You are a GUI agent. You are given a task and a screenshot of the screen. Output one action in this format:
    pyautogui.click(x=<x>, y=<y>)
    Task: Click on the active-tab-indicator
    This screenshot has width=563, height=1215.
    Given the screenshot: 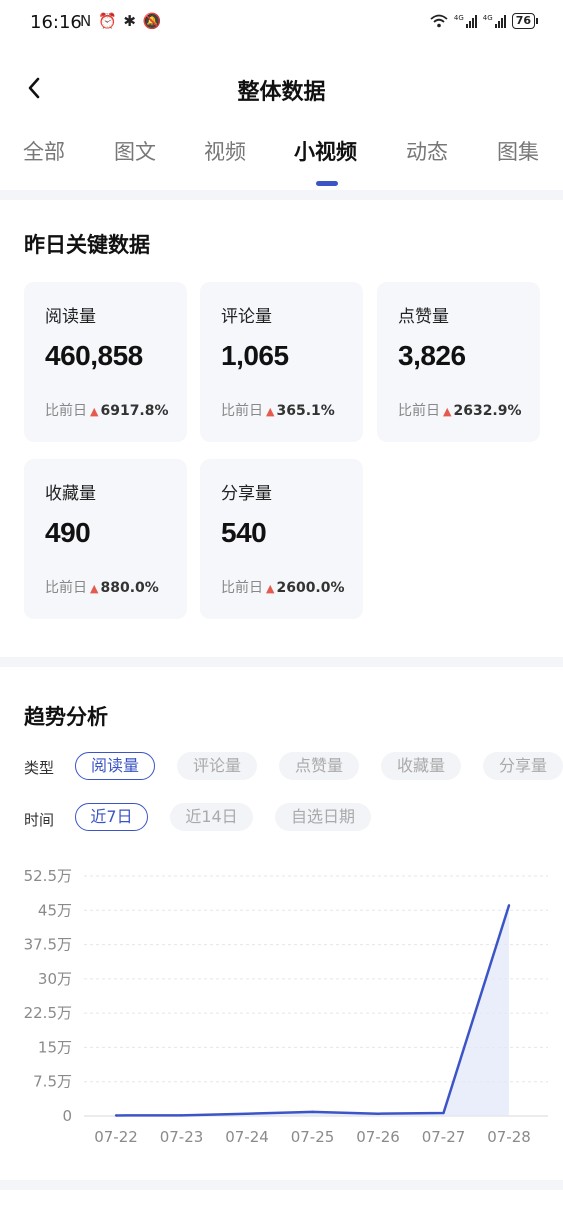 What is the action you would take?
    pyautogui.click(x=327, y=183)
    